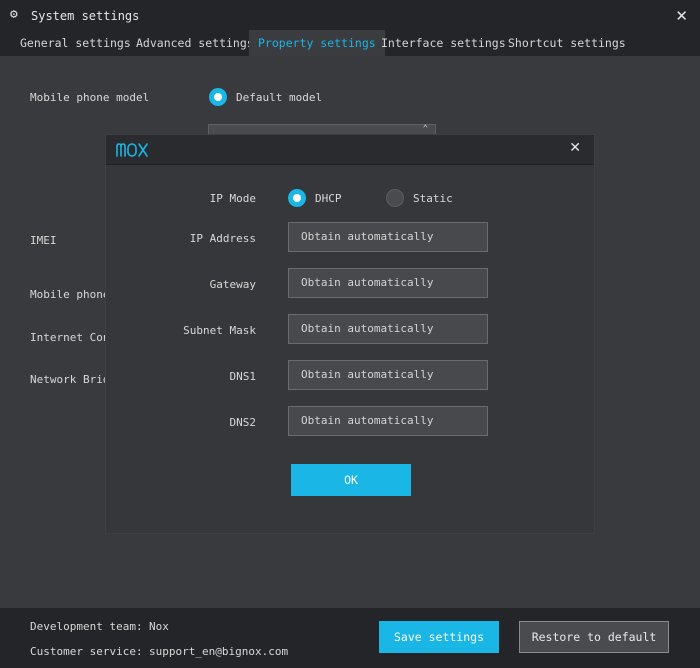 Image resolution: width=700 pixels, height=668 pixels. What do you see at coordinates (388, 421) in the screenshot?
I see `dns2-field: Obtain automatically` at bounding box center [388, 421].